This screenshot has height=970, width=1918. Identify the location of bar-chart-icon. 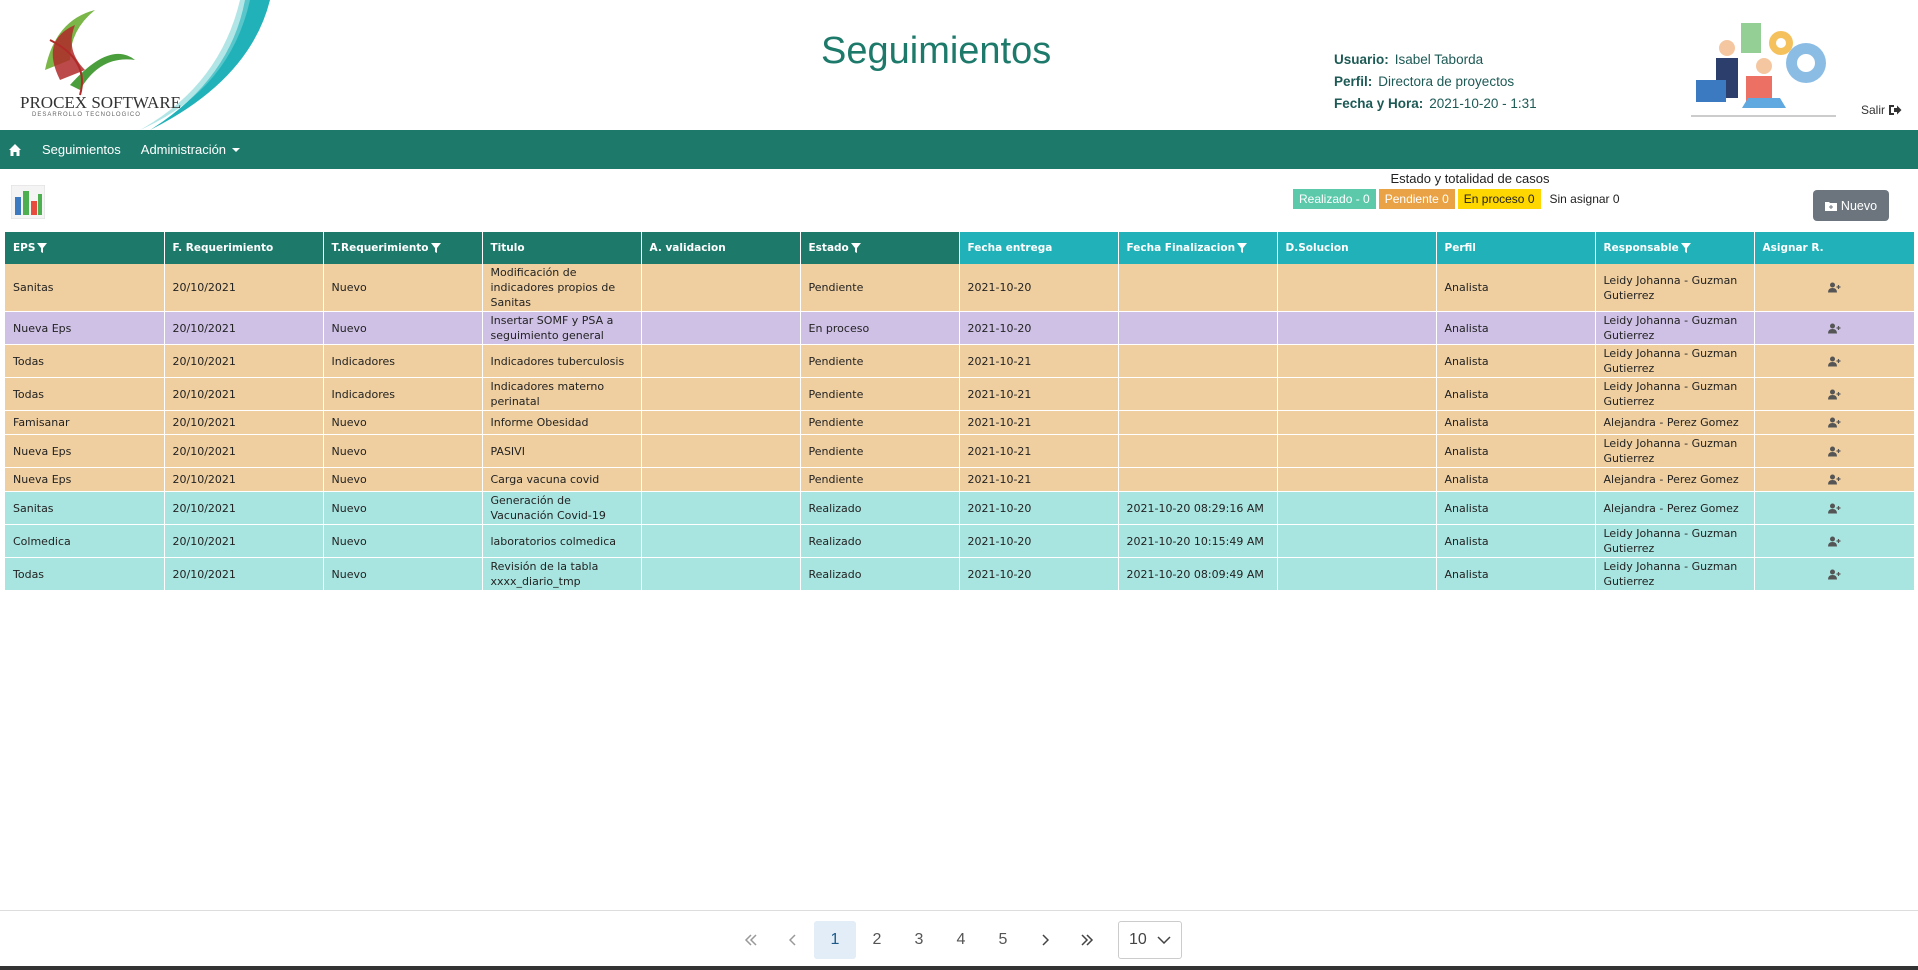
(28, 202).